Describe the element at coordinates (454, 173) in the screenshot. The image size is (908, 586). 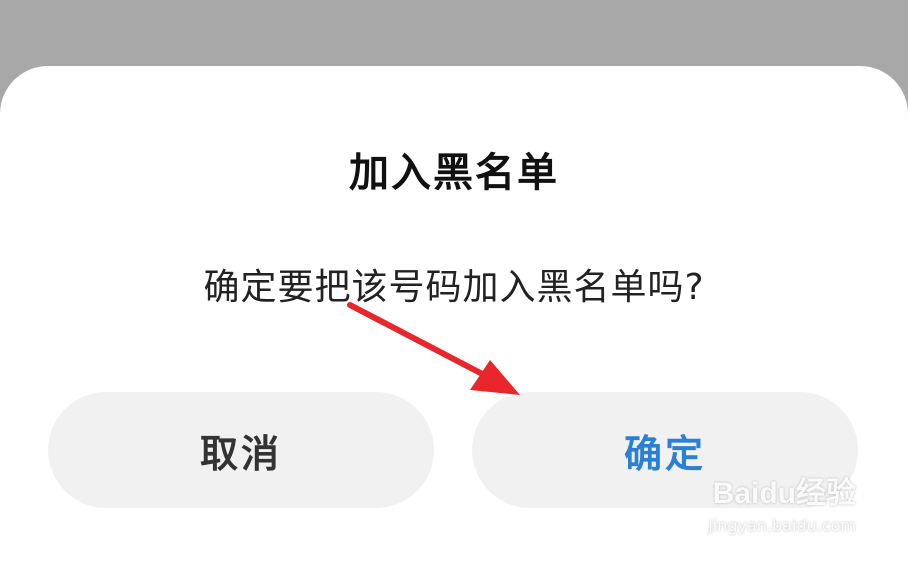
I see `dialog-title: 加入黑名单` at that location.